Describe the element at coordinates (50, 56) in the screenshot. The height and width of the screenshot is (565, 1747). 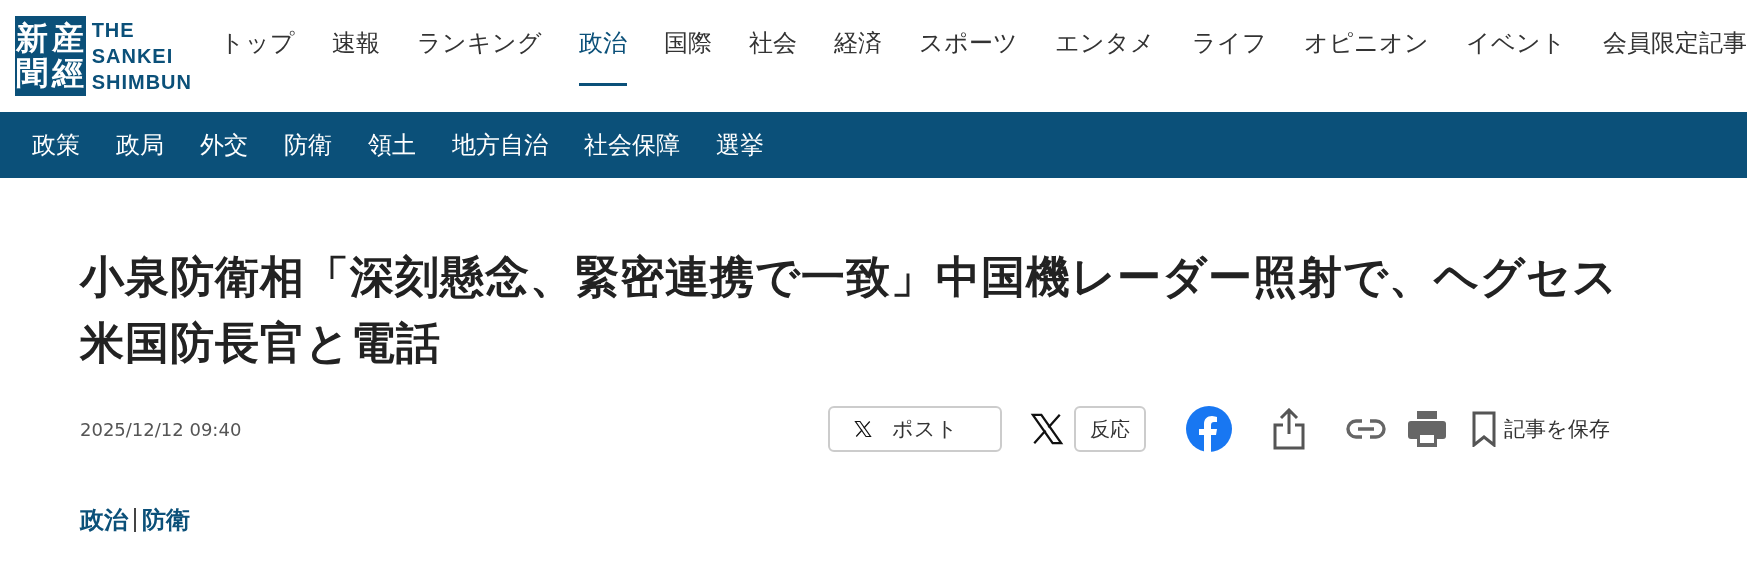
I see `logo-seal: 新聞 産經` at that location.